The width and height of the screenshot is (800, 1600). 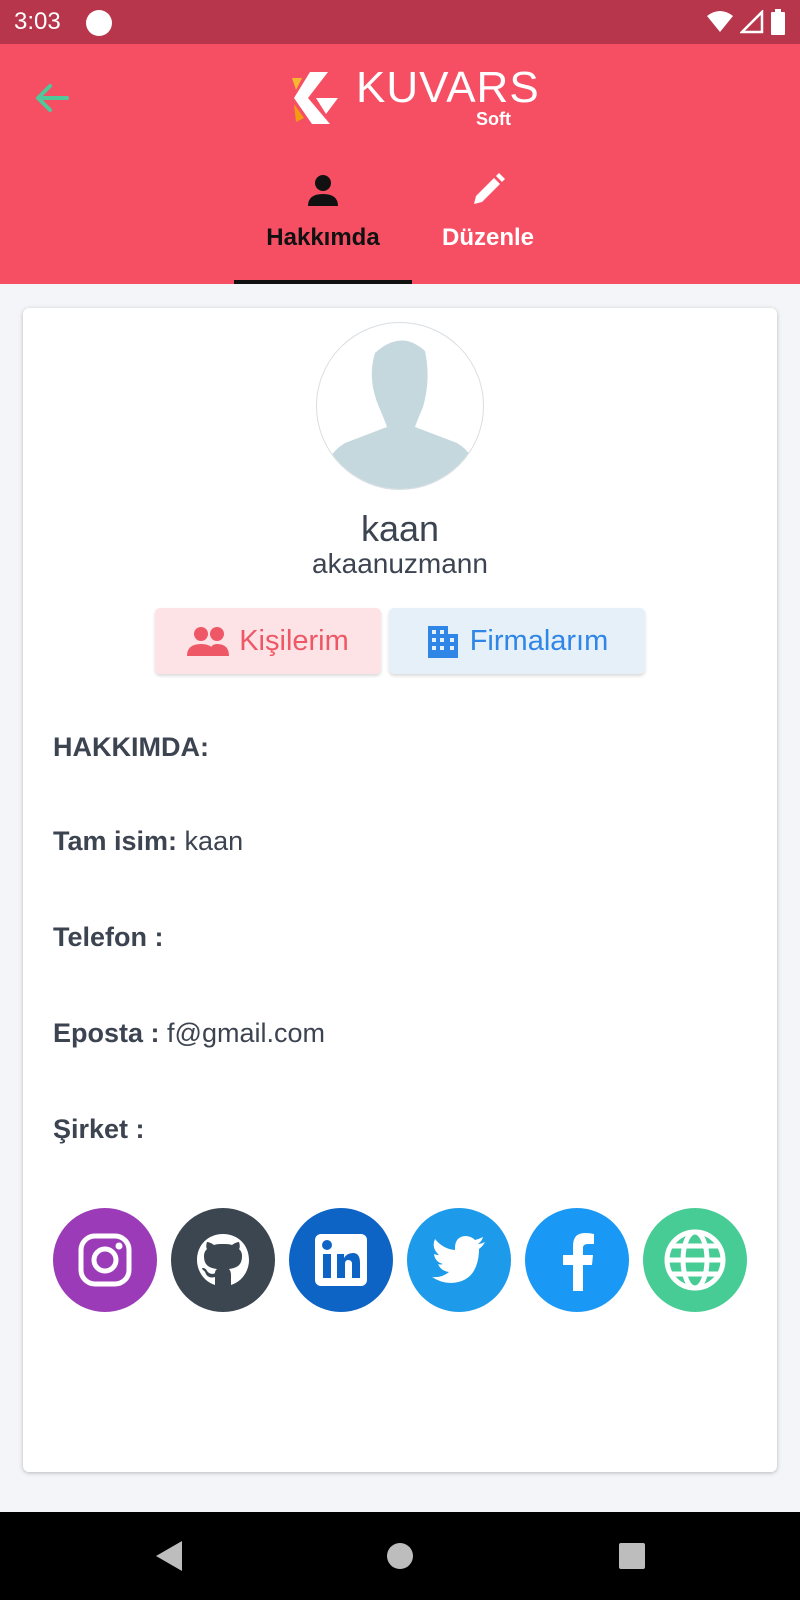 I want to click on status-bar: 3:03, so click(x=400, y=22).